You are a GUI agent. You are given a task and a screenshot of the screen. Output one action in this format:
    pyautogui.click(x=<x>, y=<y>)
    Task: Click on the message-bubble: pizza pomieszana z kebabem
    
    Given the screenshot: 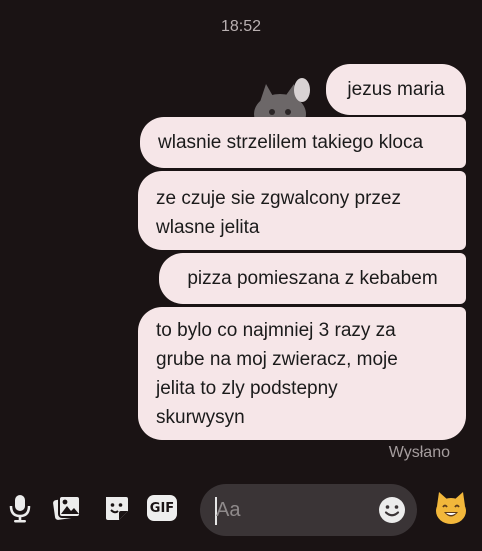 What is the action you would take?
    pyautogui.click(x=312, y=278)
    